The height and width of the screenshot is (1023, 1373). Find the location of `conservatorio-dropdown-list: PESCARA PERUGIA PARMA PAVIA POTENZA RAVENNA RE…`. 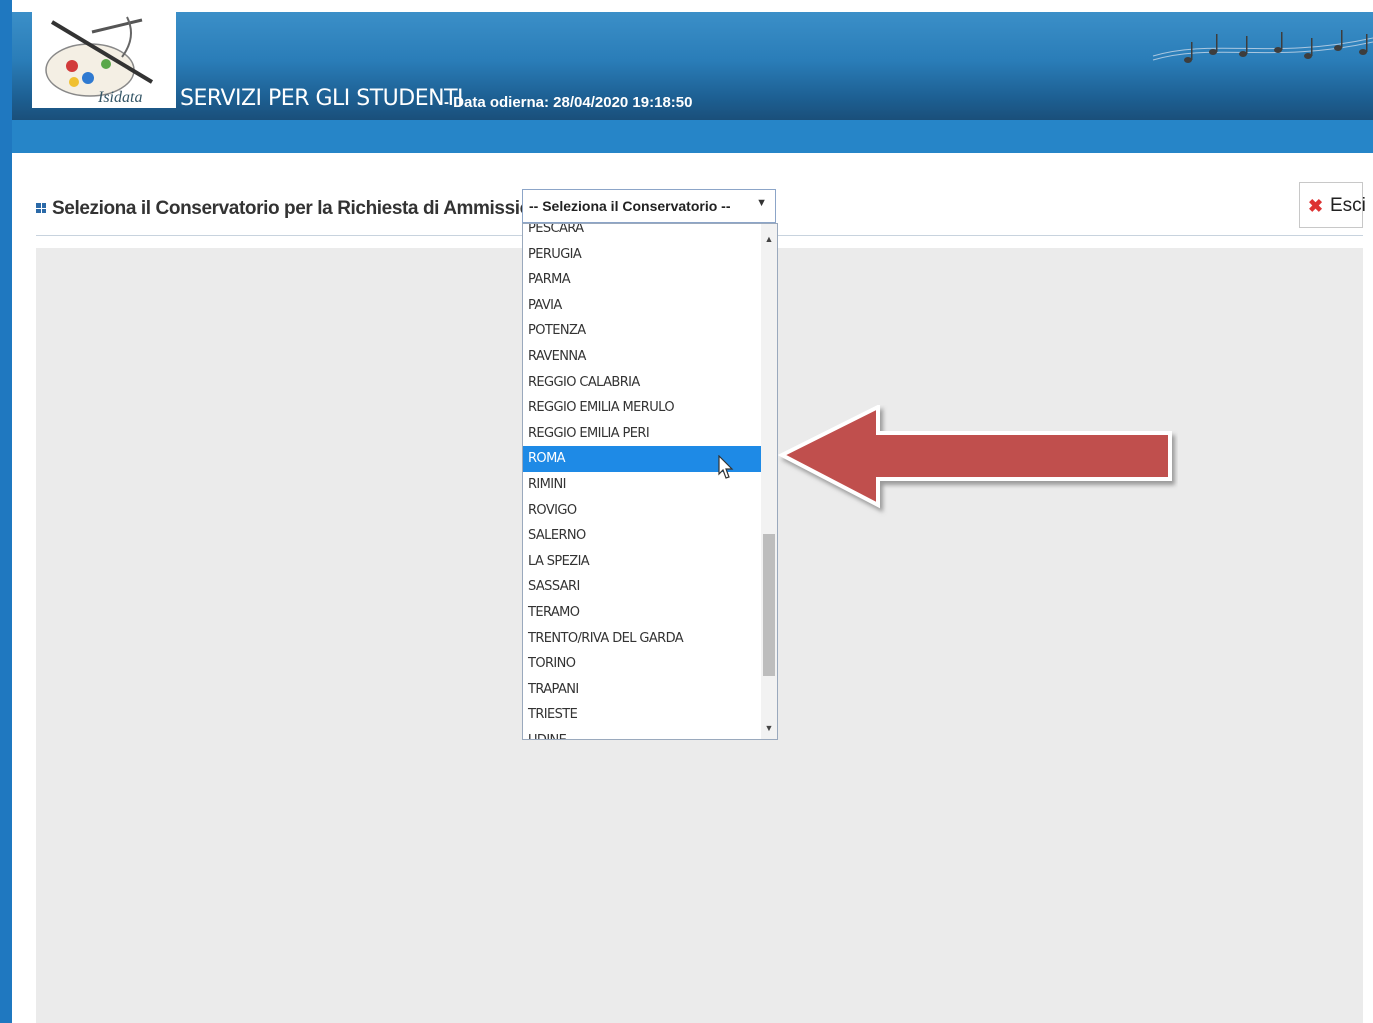

conservatorio-dropdown-list: PESCARA PERUGIA PARMA PAVIA POTENZA RAVENNA RE… is located at coordinates (650, 481).